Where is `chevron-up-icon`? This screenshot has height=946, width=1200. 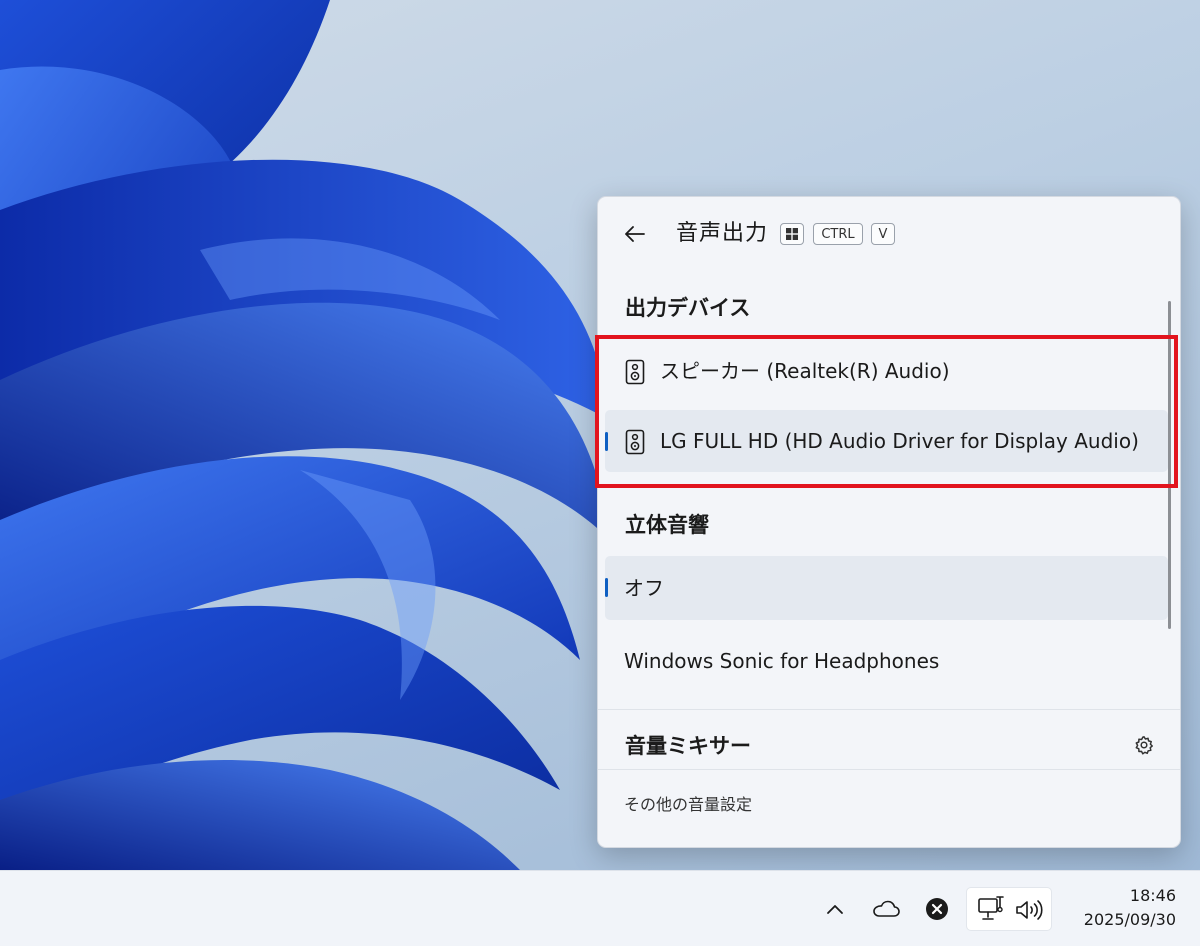
chevron-up-icon is located at coordinates (835, 909).